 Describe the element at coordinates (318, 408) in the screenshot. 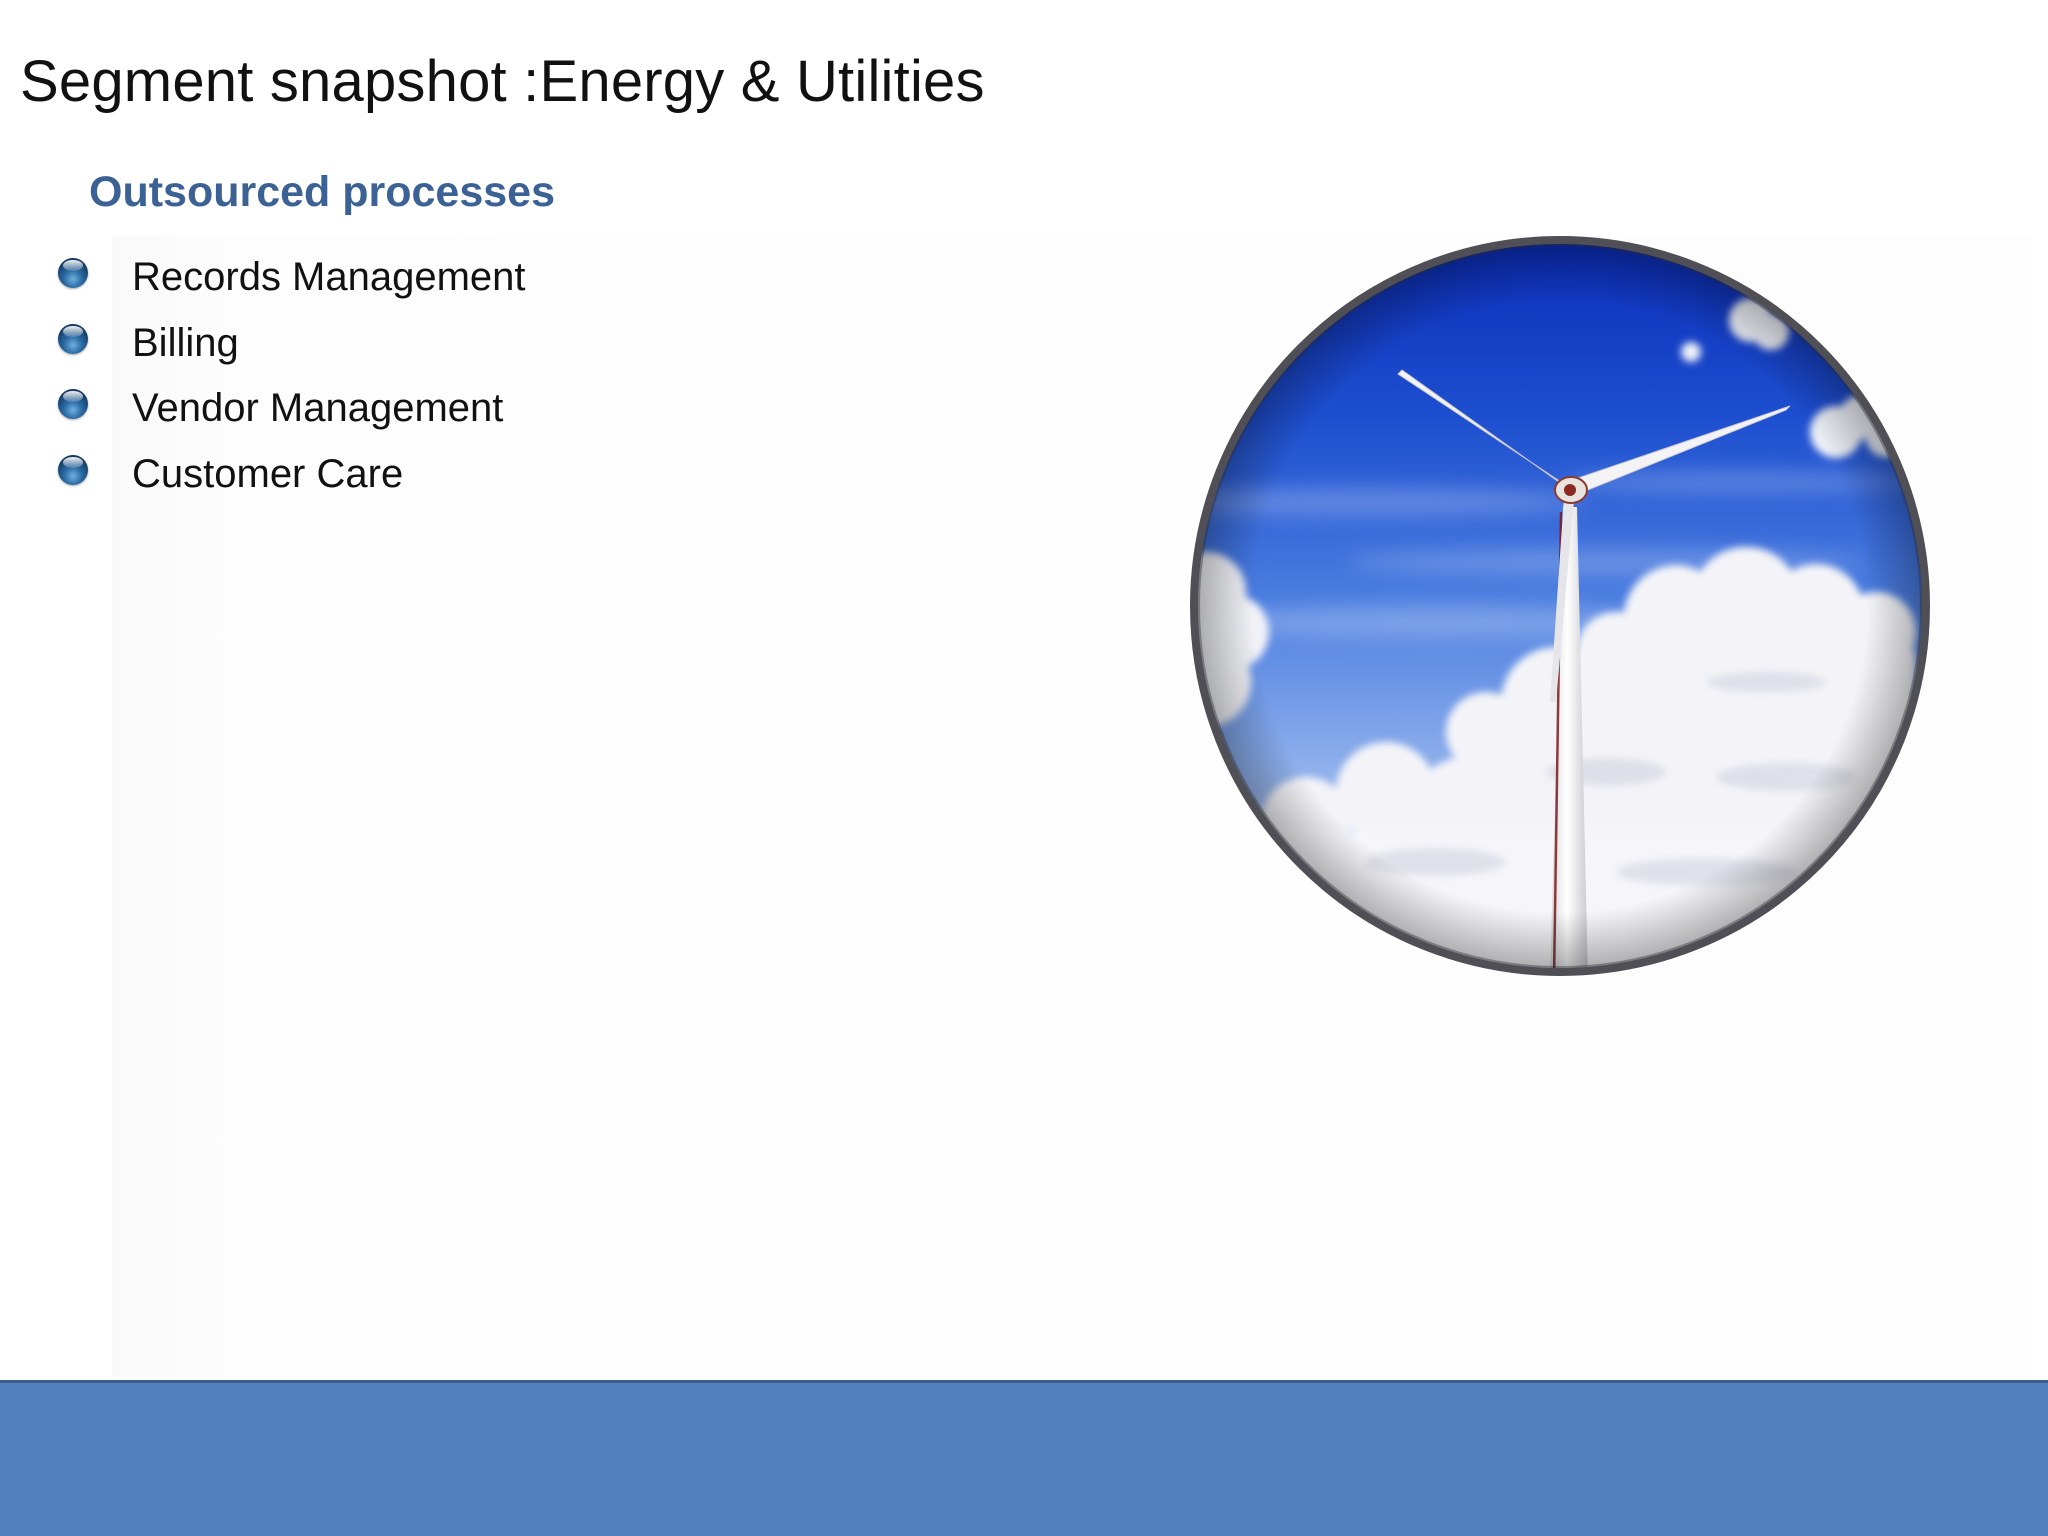

I see `list-item-label: Vendor Management` at that location.